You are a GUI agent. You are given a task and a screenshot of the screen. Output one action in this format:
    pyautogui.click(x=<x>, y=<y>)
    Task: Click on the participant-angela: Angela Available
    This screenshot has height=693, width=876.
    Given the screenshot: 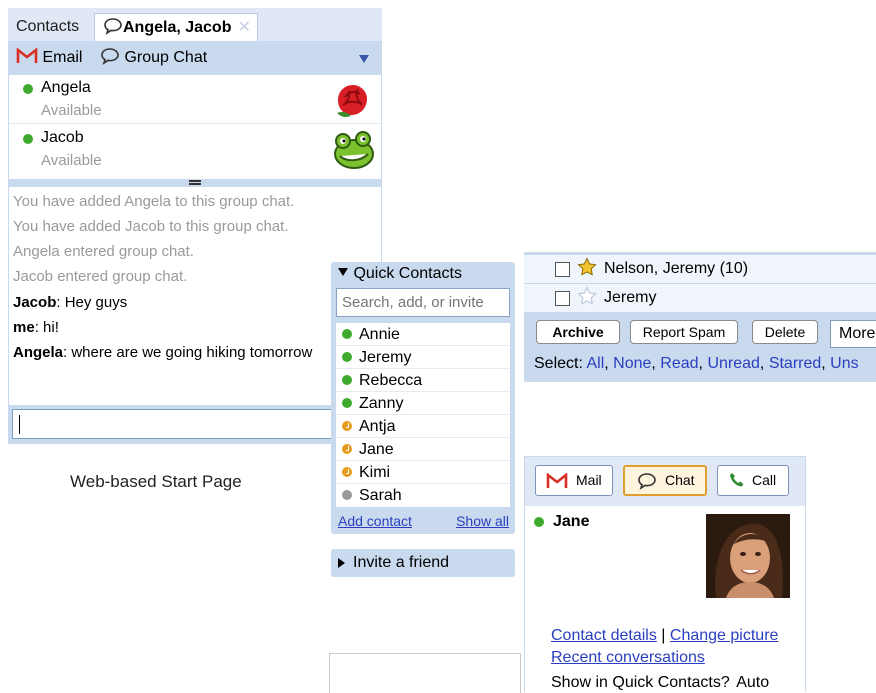 What is the action you would take?
    pyautogui.click(x=195, y=99)
    